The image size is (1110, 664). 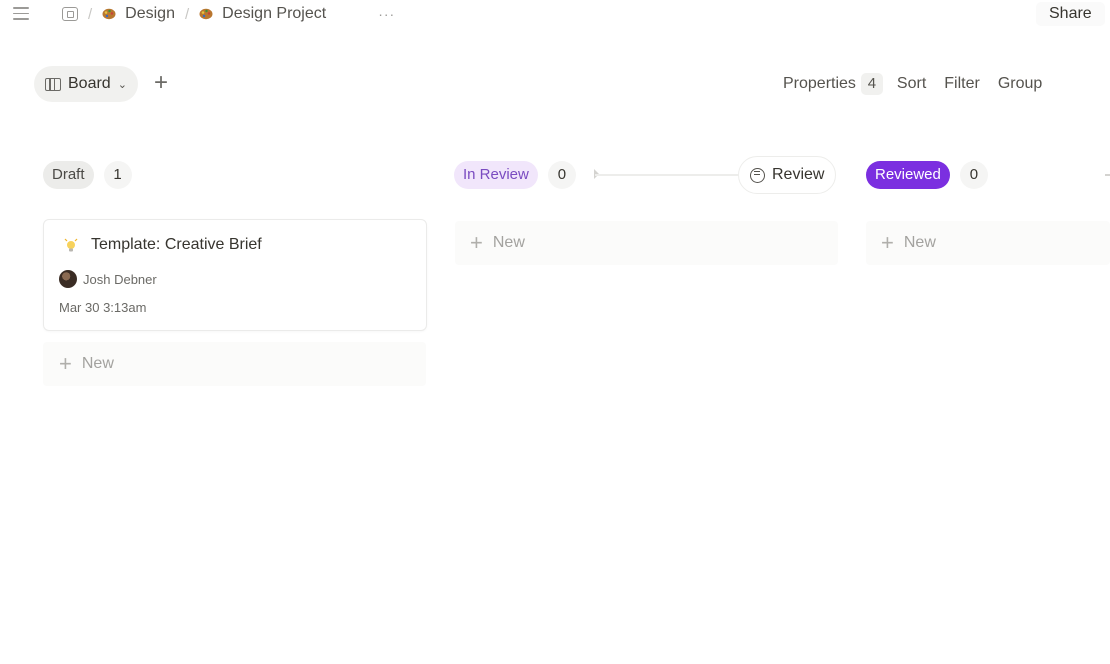 I want to click on column-header-reviewed: Reviewed 0, so click(x=927, y=175).